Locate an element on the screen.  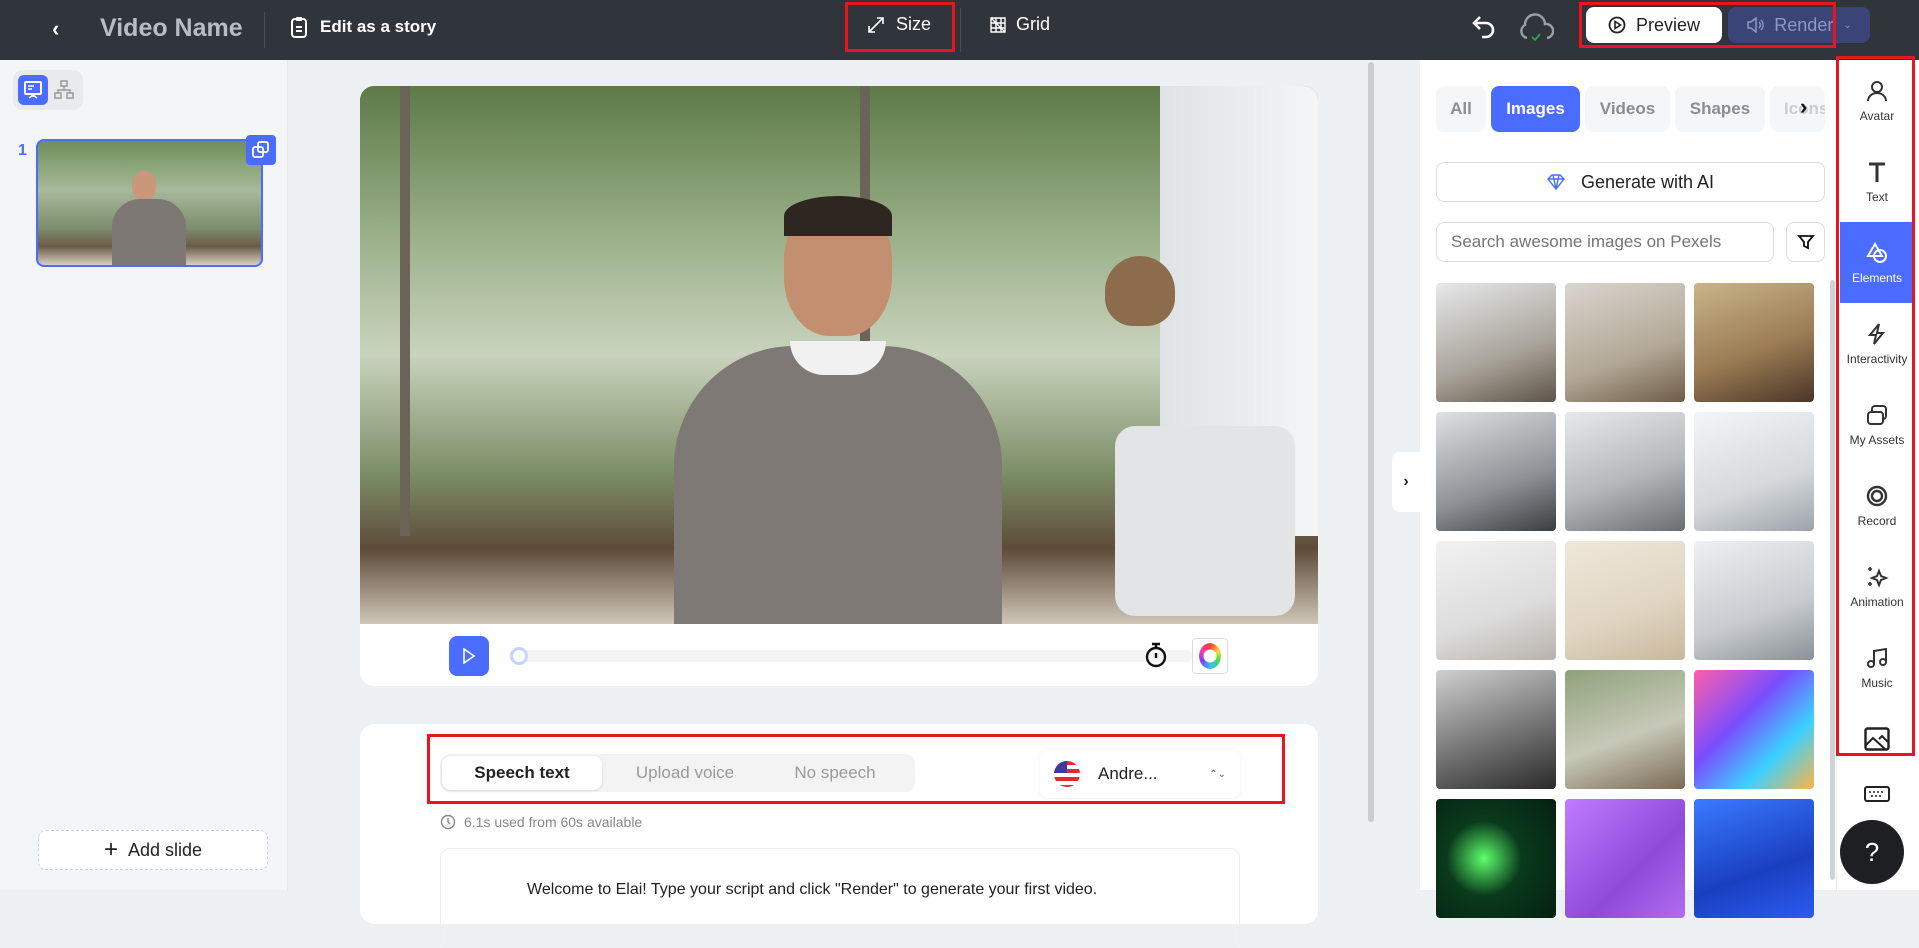
rail-item-label: Record is located at coordinates (1877, 520).